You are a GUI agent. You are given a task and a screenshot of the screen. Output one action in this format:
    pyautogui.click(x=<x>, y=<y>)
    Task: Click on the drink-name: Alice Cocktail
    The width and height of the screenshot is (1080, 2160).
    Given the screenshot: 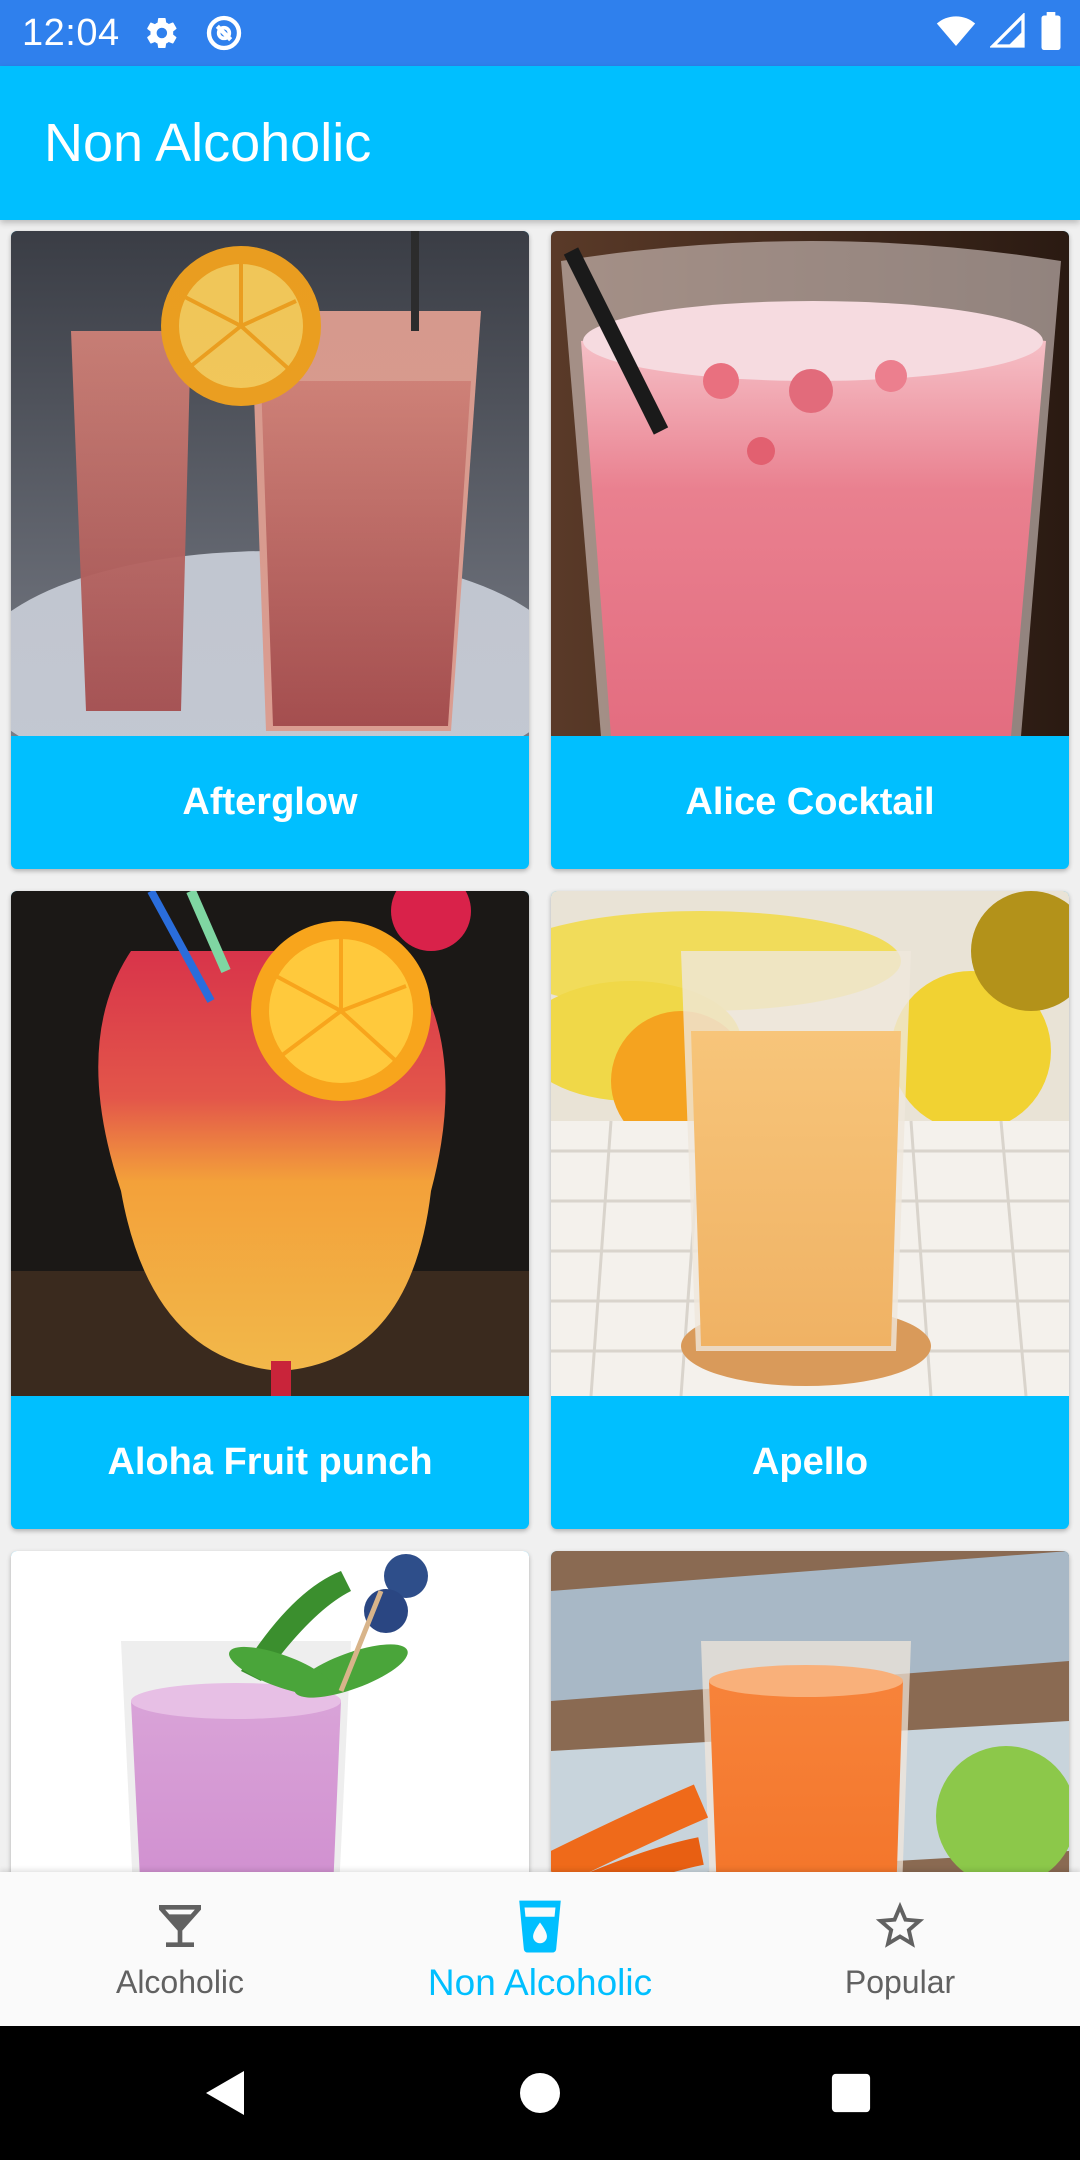 What is the action you would take?
    pyautogui.click(x=810, y=802)
    